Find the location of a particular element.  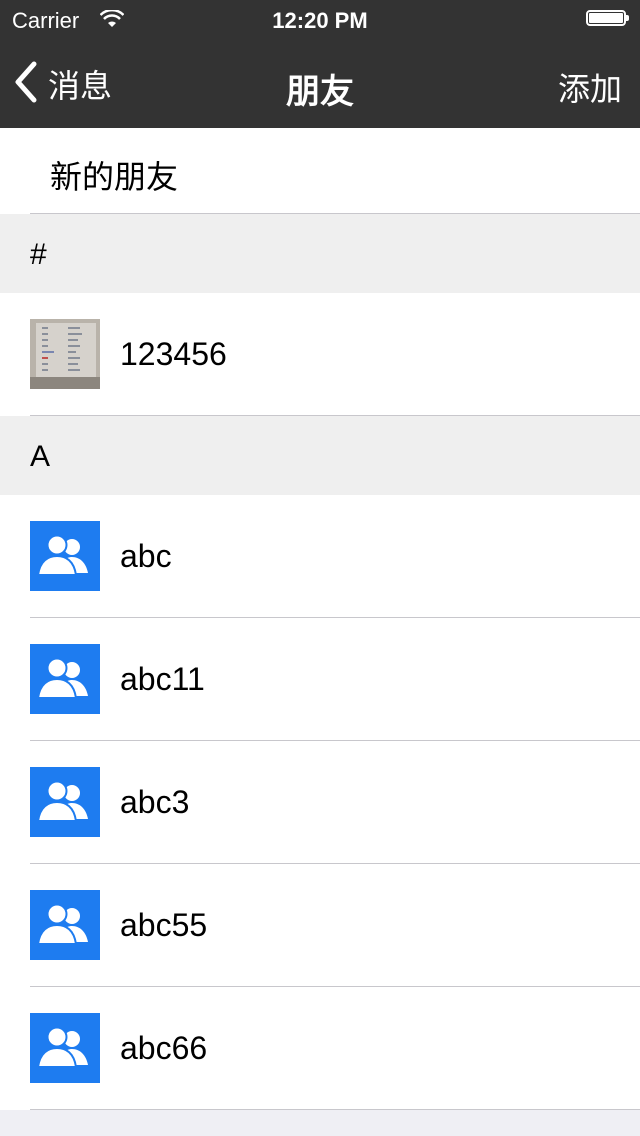

contact-name: 123456 is located at coordinates (173, 354).